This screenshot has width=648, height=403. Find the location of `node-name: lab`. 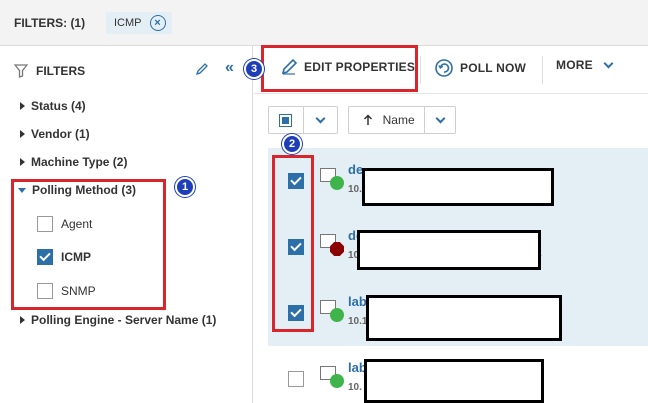

node-name: lab is located at coordinates (357, 301).